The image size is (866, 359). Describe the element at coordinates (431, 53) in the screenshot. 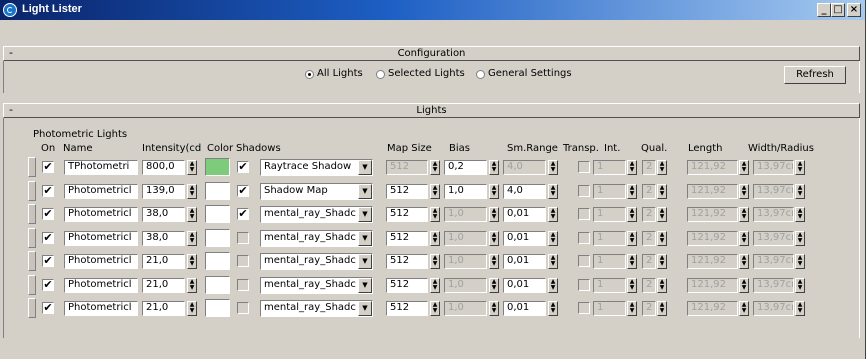

I see `configuration-rollout-header: - Configuration` at that location.